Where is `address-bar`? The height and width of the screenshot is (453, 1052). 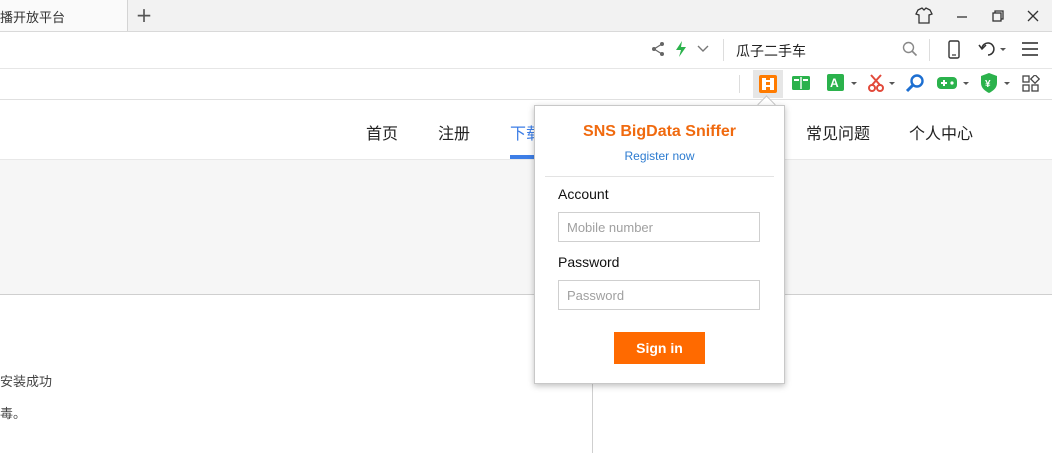 address-bar is located at coordinates (526, 50).